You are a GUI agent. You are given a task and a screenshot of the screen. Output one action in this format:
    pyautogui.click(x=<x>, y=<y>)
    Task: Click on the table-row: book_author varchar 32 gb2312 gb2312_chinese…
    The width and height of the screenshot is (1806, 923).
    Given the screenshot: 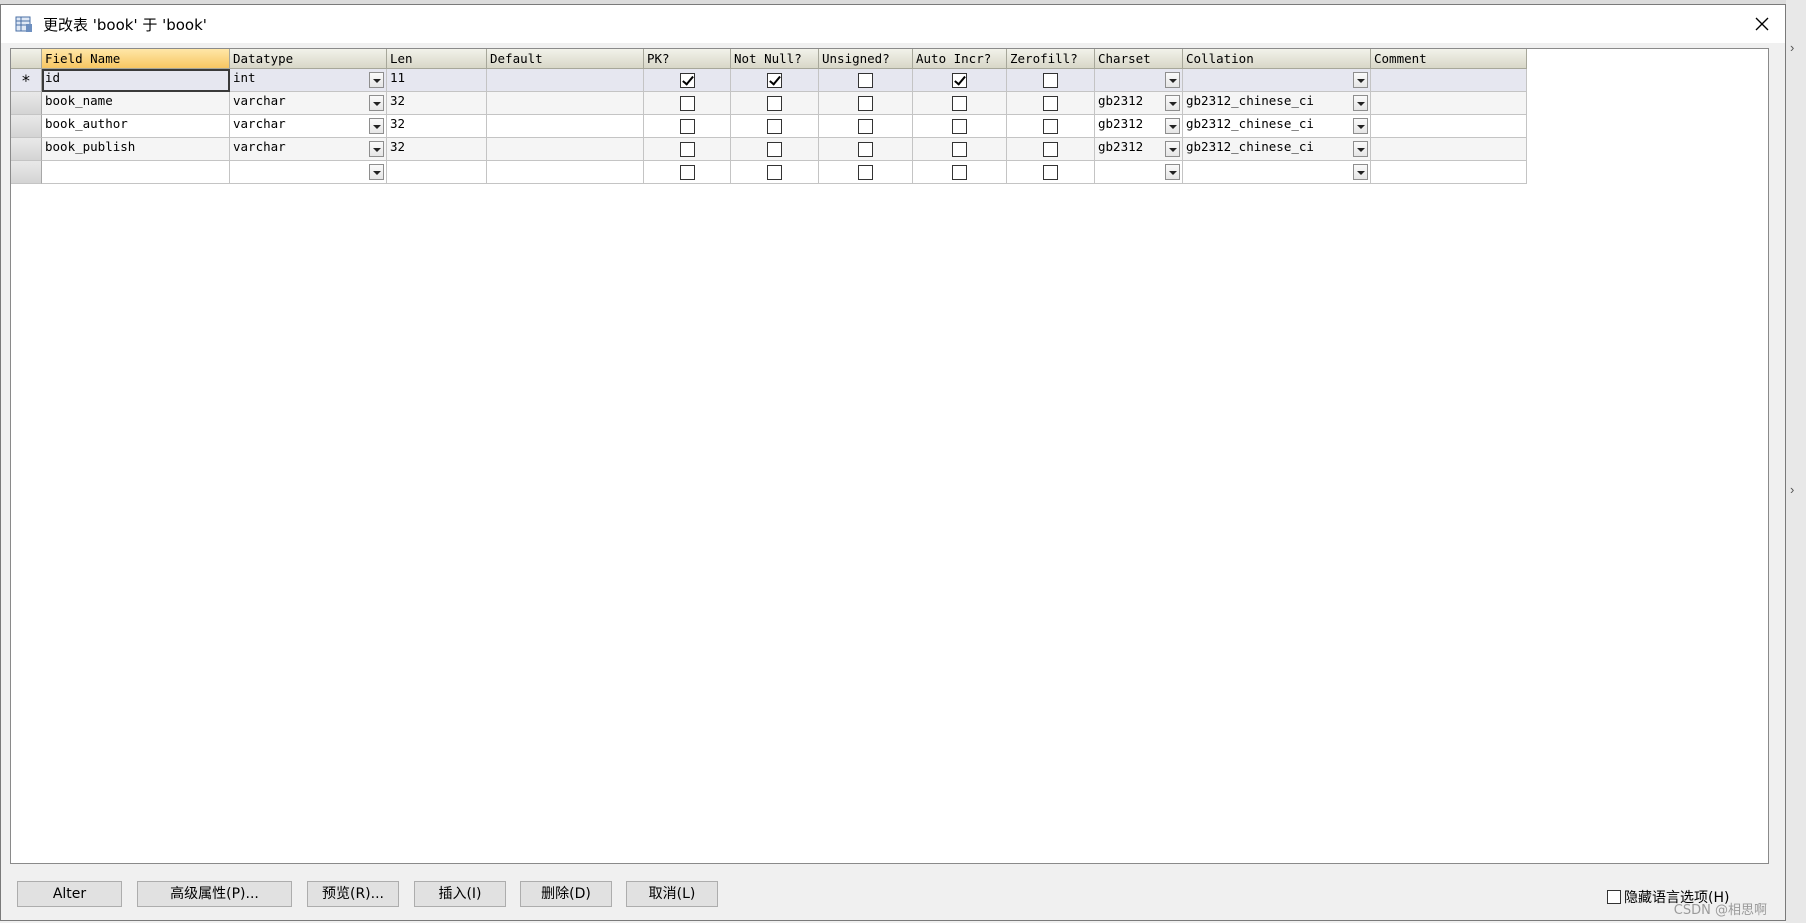 What is the action you would take?
    pyautogui.click(x=769, y=126)
    